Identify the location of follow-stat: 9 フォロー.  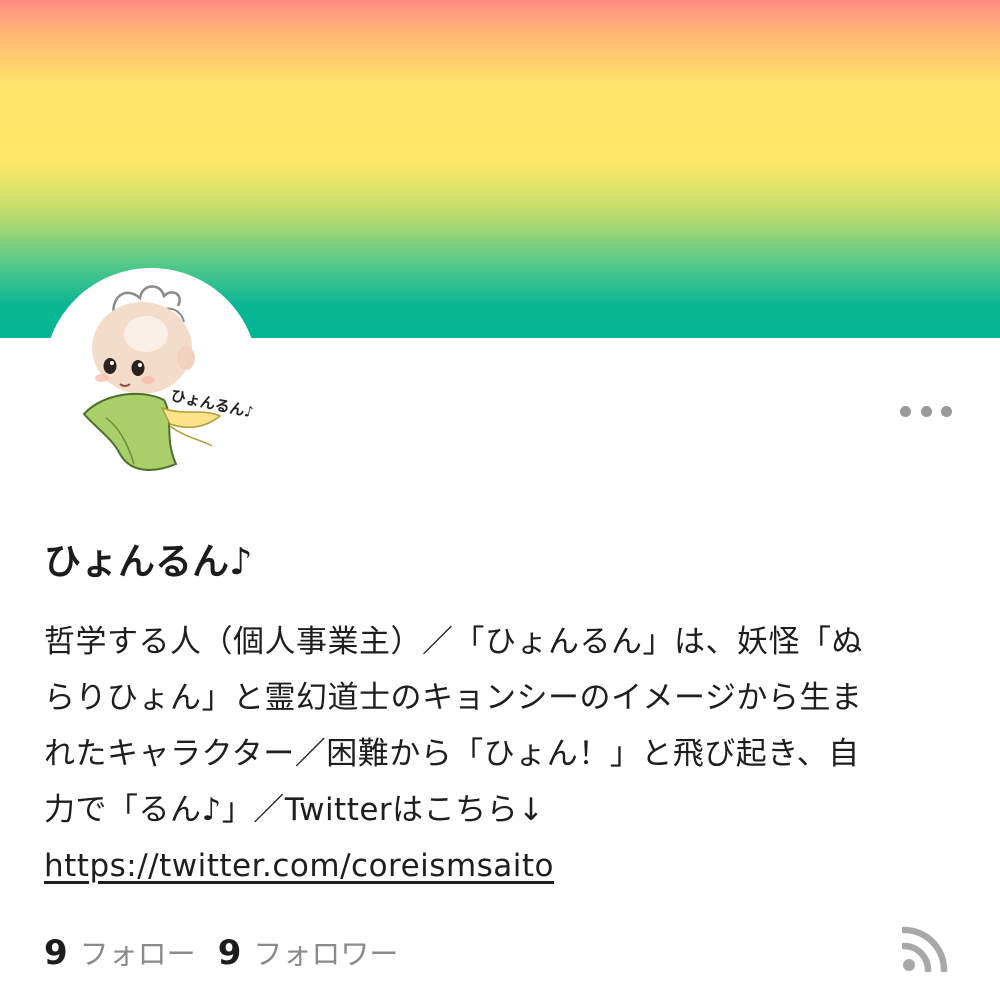
(120, 952).